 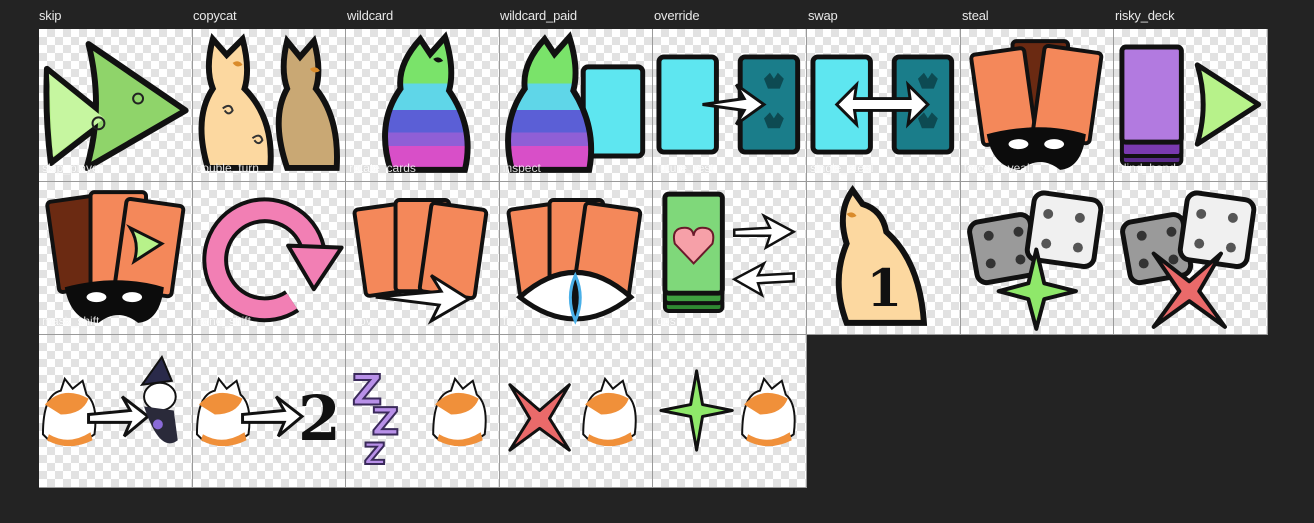 I want to click on svg-text: 1, so click(x=884, y=289).